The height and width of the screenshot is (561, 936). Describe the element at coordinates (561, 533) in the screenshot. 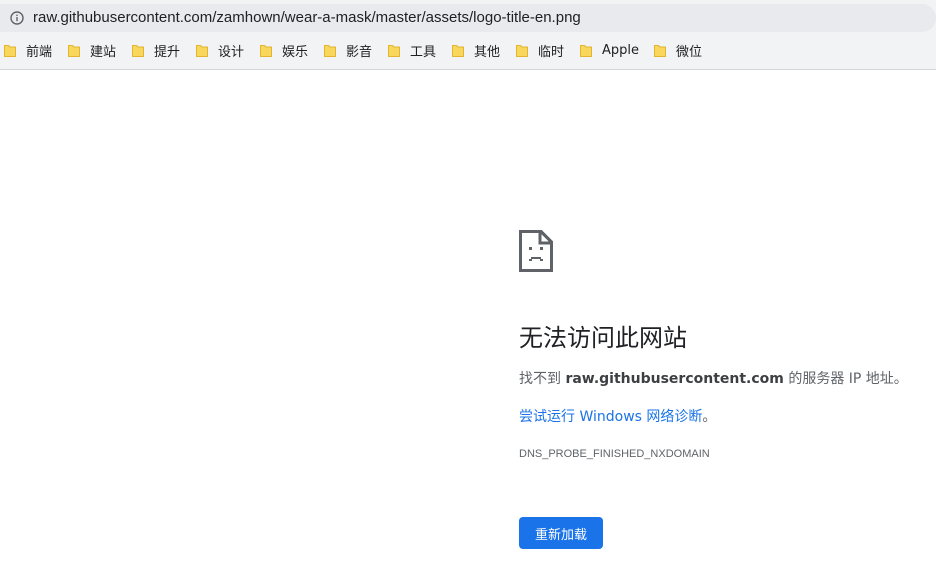

I see `reload-button: 重新加载` at that location.